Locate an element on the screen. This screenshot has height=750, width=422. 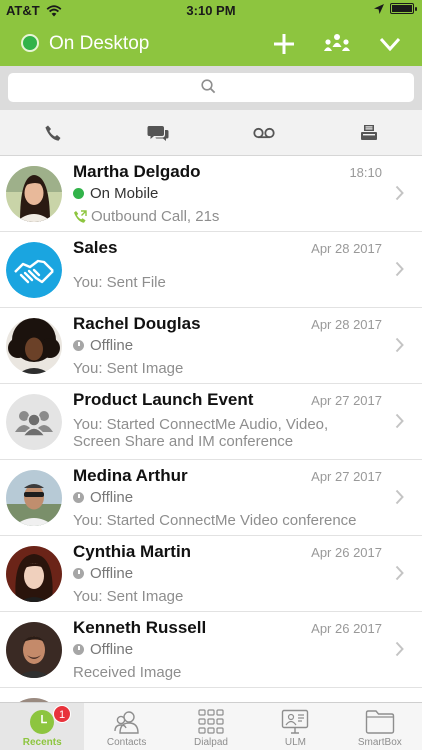
list-item is located at coordinates (211, 695).